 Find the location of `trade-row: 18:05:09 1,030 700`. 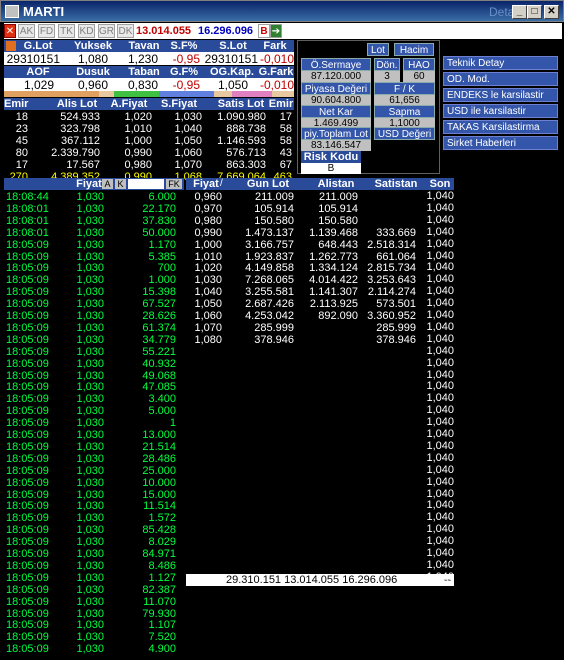

trade-row: 18:05:09 1,030 700 is located at coordinates (94, 268).